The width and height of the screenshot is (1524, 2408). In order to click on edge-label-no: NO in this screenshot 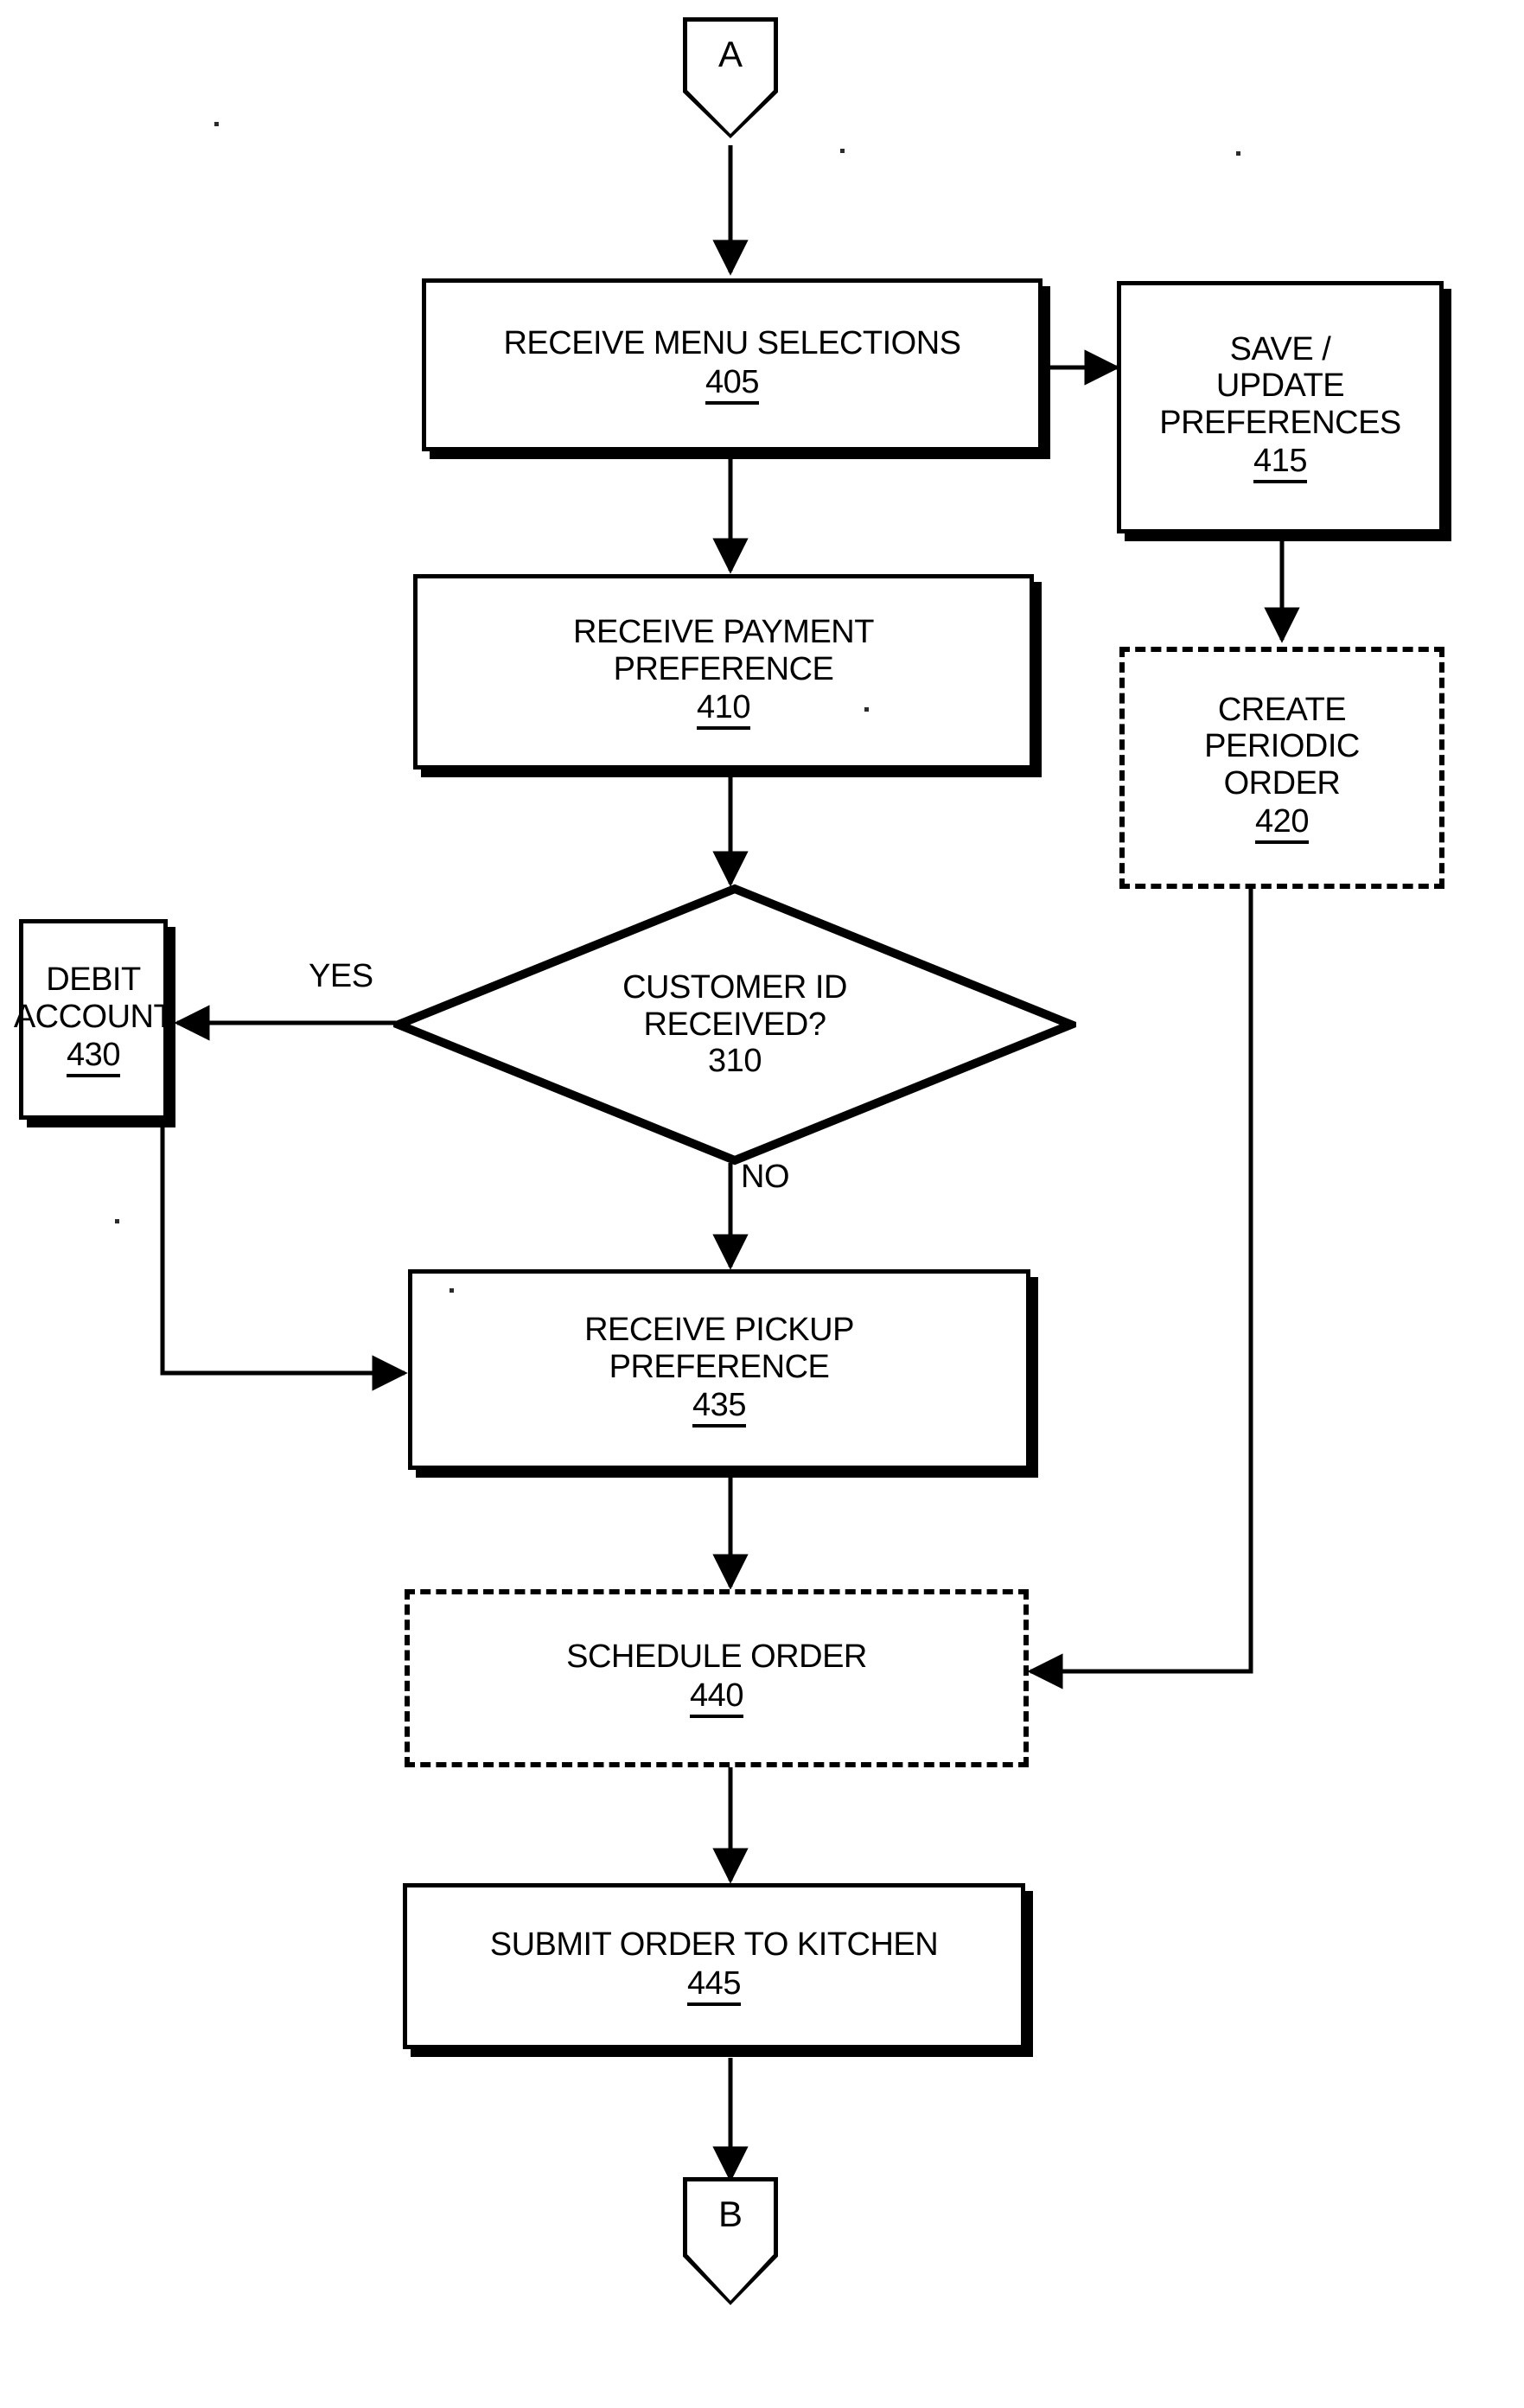, I will do `click(765, 1177)`.